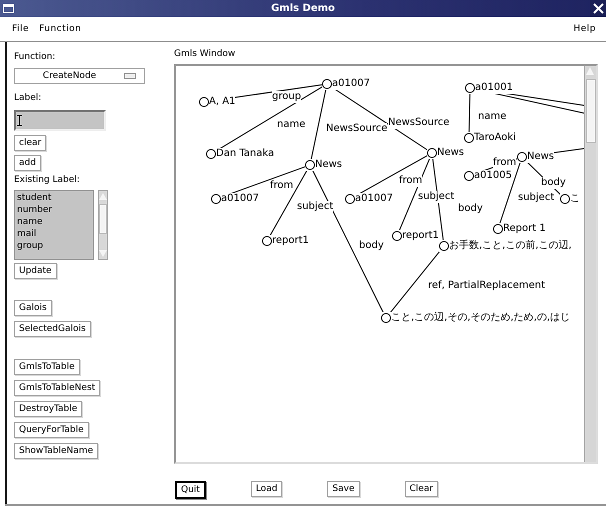 The height and width of the screenshot is (513, 606). Describe the element at coordinates (47, 180) in the screenshot. I see `field-label: Existing Label:` at that location.